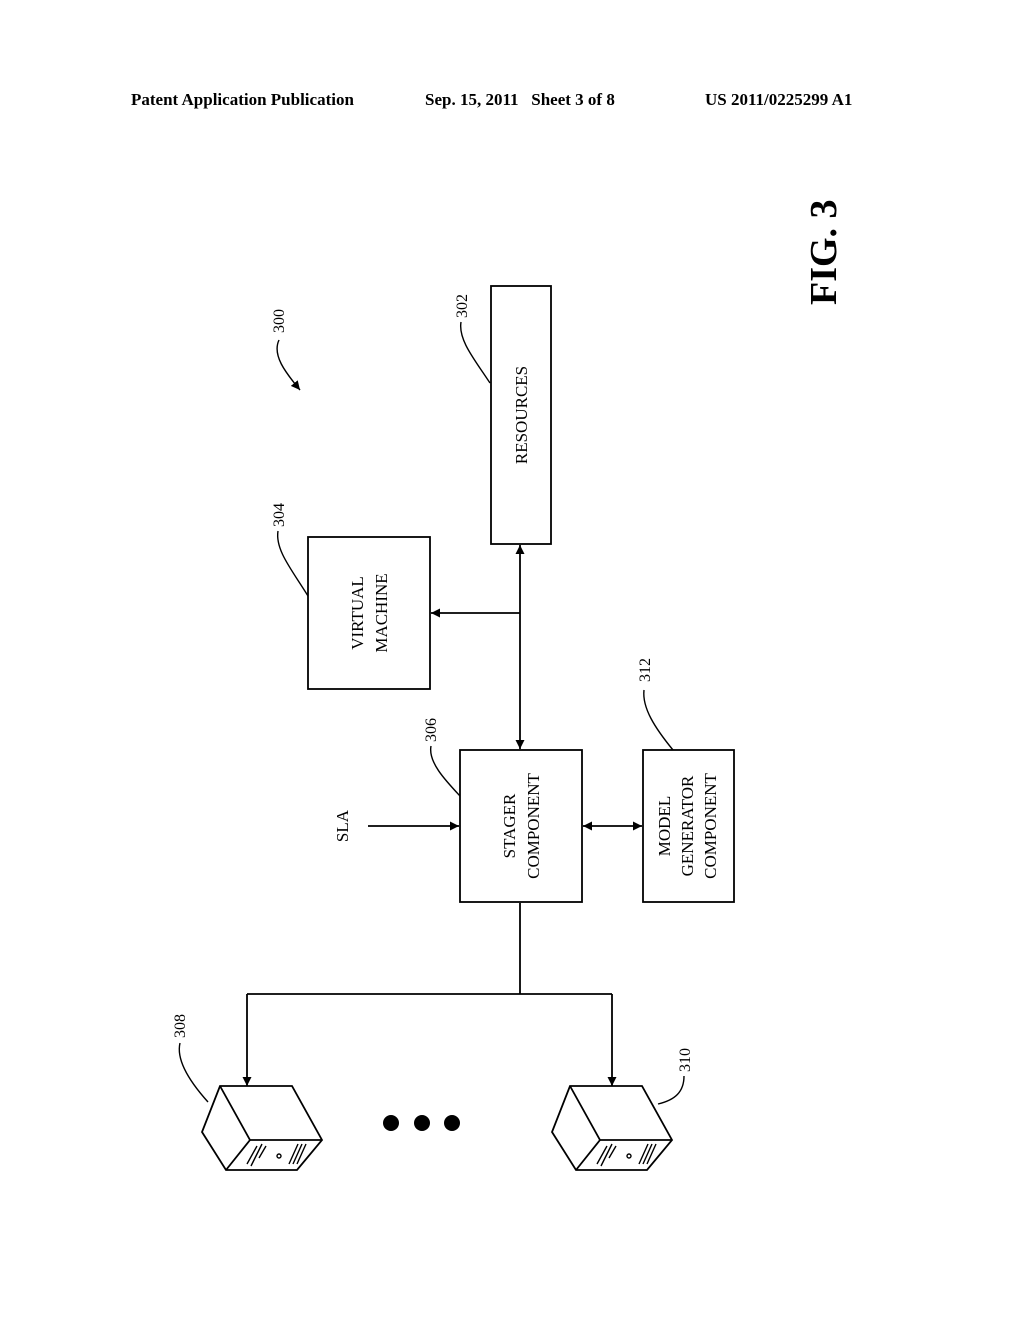 The image size is (1024, 1320). I want to click on stager-ref: 306, so click(431, 730).